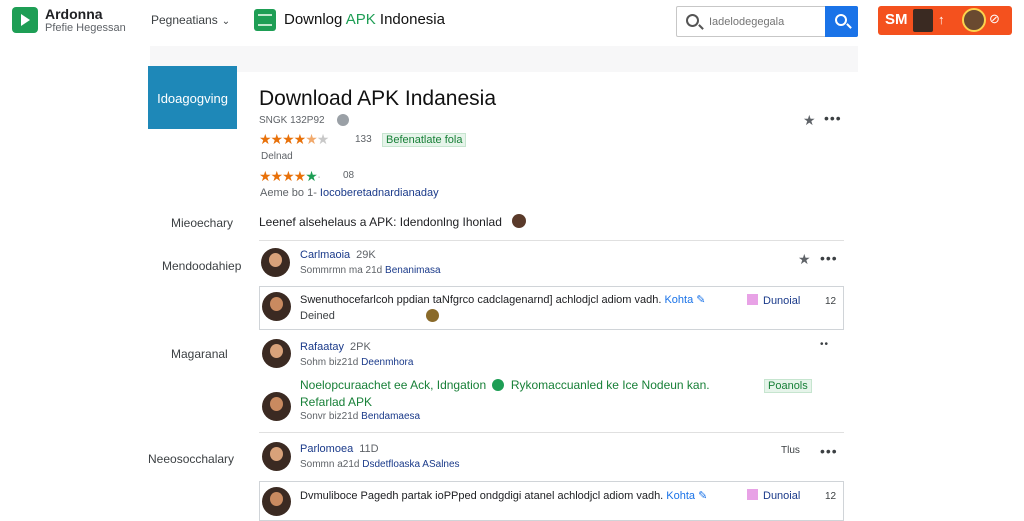 This screenshot has height=521, width=1024. Describe the element at coordinates (896, 19) in the screenshot. I see `promo-label: SM` at that location.